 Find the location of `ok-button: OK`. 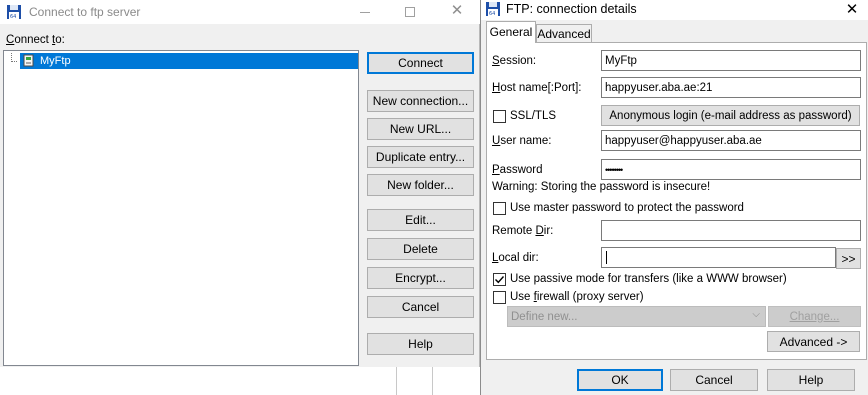

ok-button: OK is located at coordinates (620, 380).